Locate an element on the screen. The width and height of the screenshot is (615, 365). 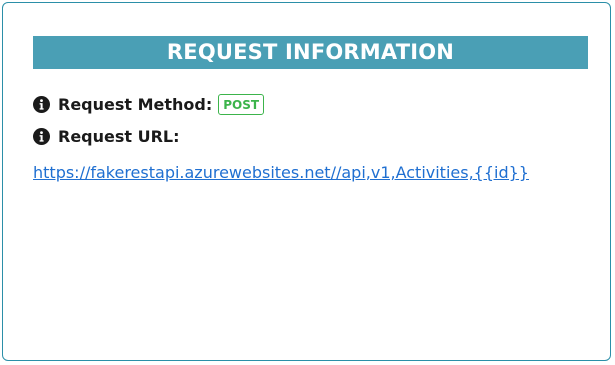
request-url-row: Request URL: is located at coordinates (109, 136).